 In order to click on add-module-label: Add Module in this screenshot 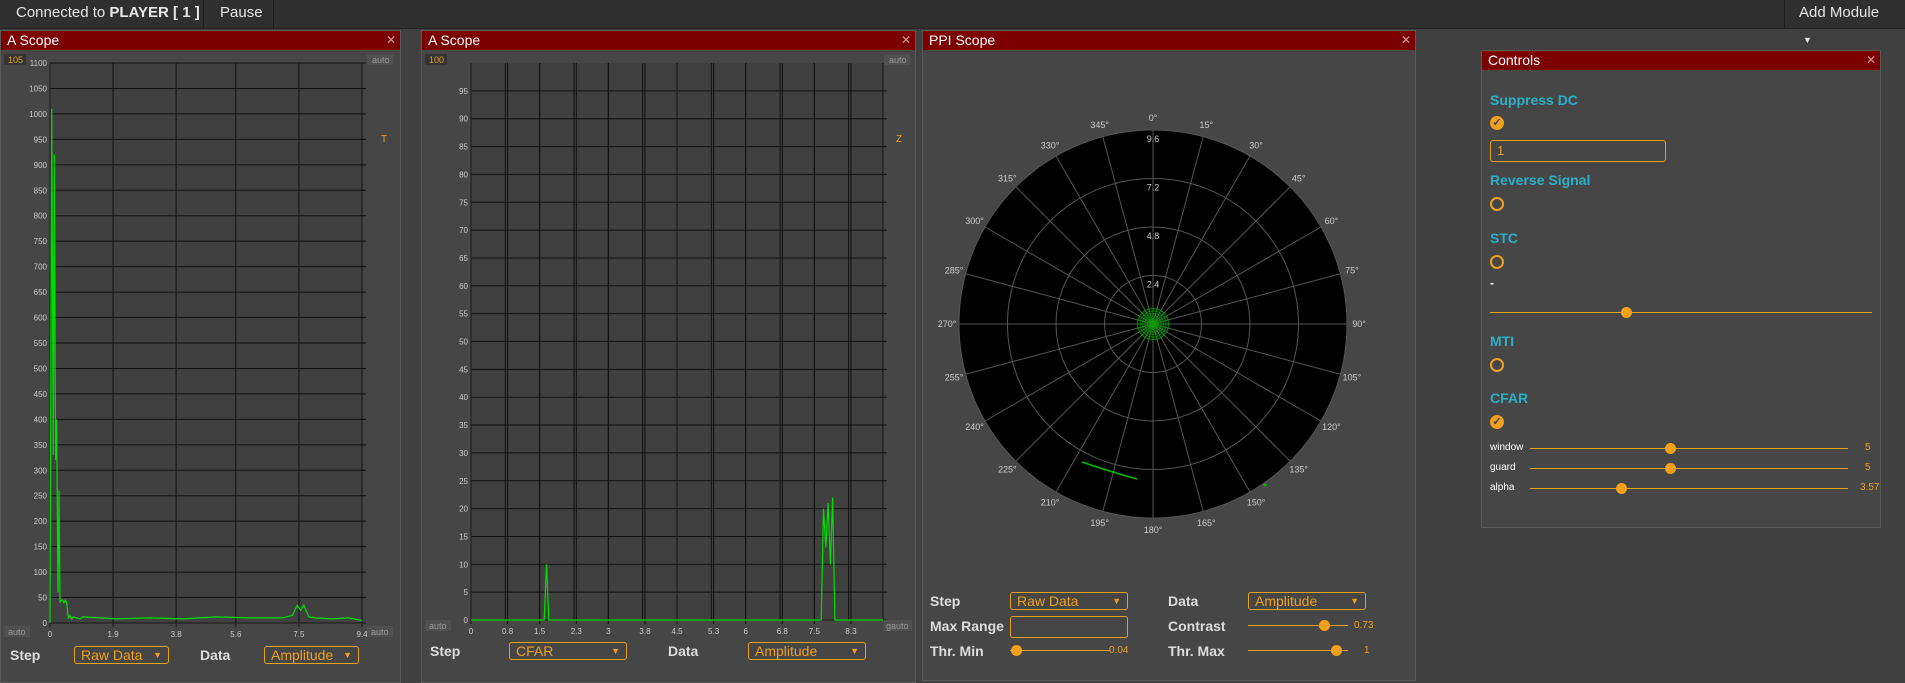, I will do `click(1839, 12)`.